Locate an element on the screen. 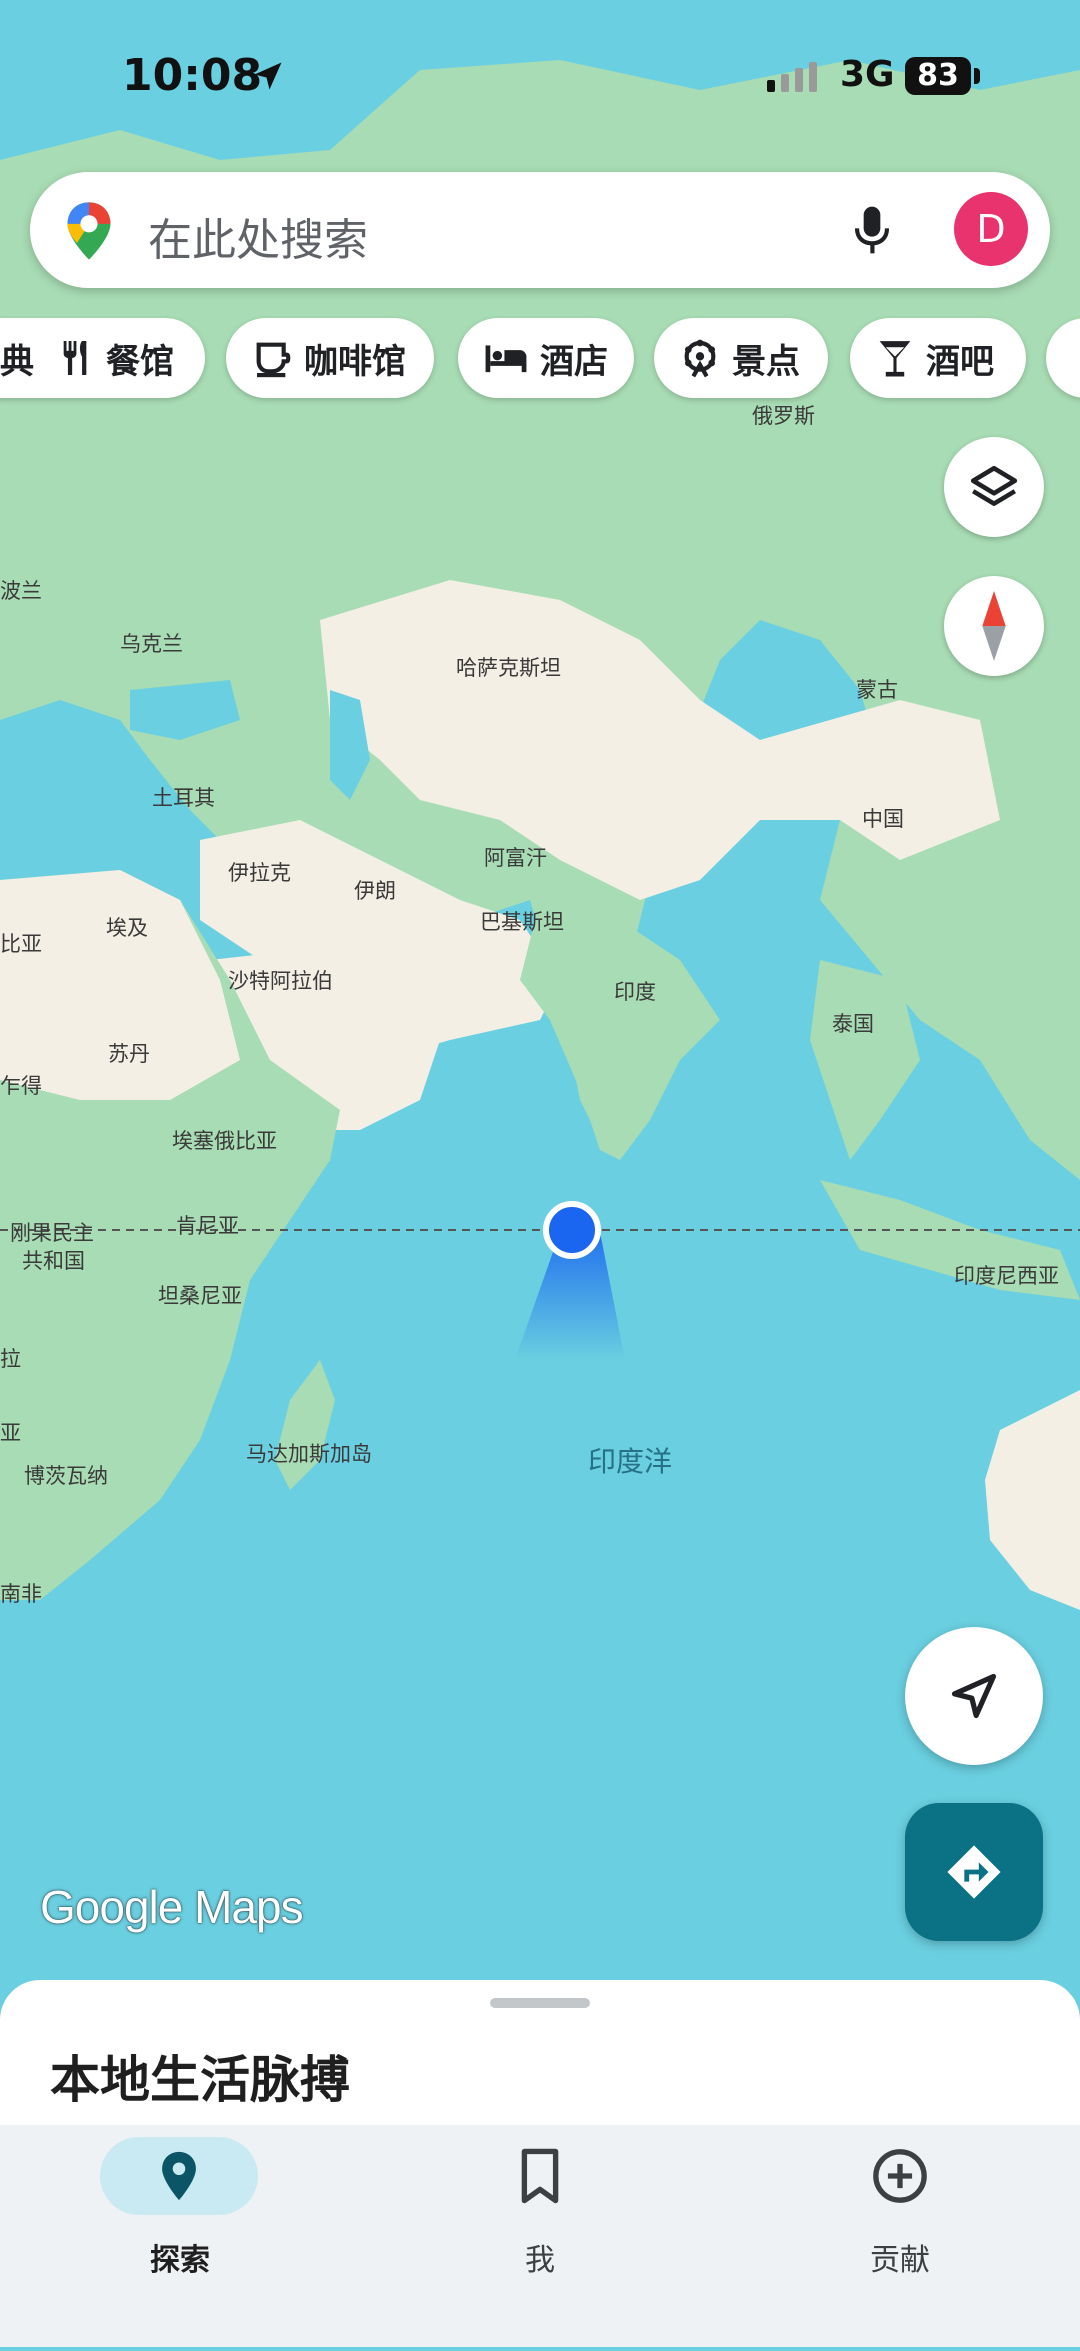 Image resolution: width=1080 pixels, height=2351 pixels. search-input: 在此处搜索 is located at coordinates (258, 236).